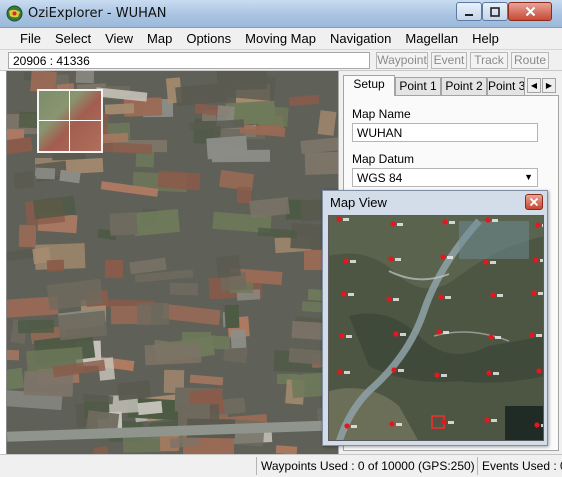 Image resolution: width=562 pixels, height=477 pixels. I want to click on maximize-button, so click(495, 11).